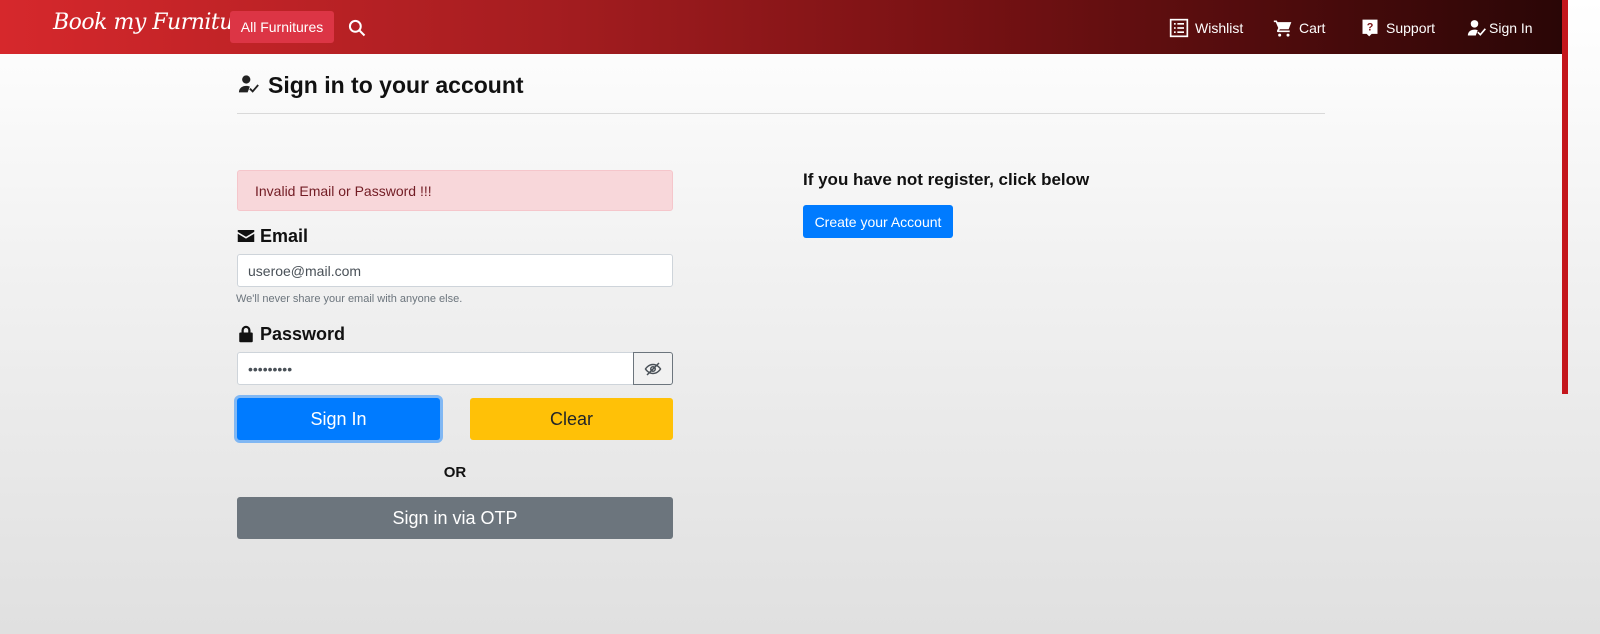 Image resolution: width=1600 pixels, height=634 pixels. What do you see at coordinates (284, 235) in the screenshot?
I see `email-label-text: Email` at bounding box center [284, 235].